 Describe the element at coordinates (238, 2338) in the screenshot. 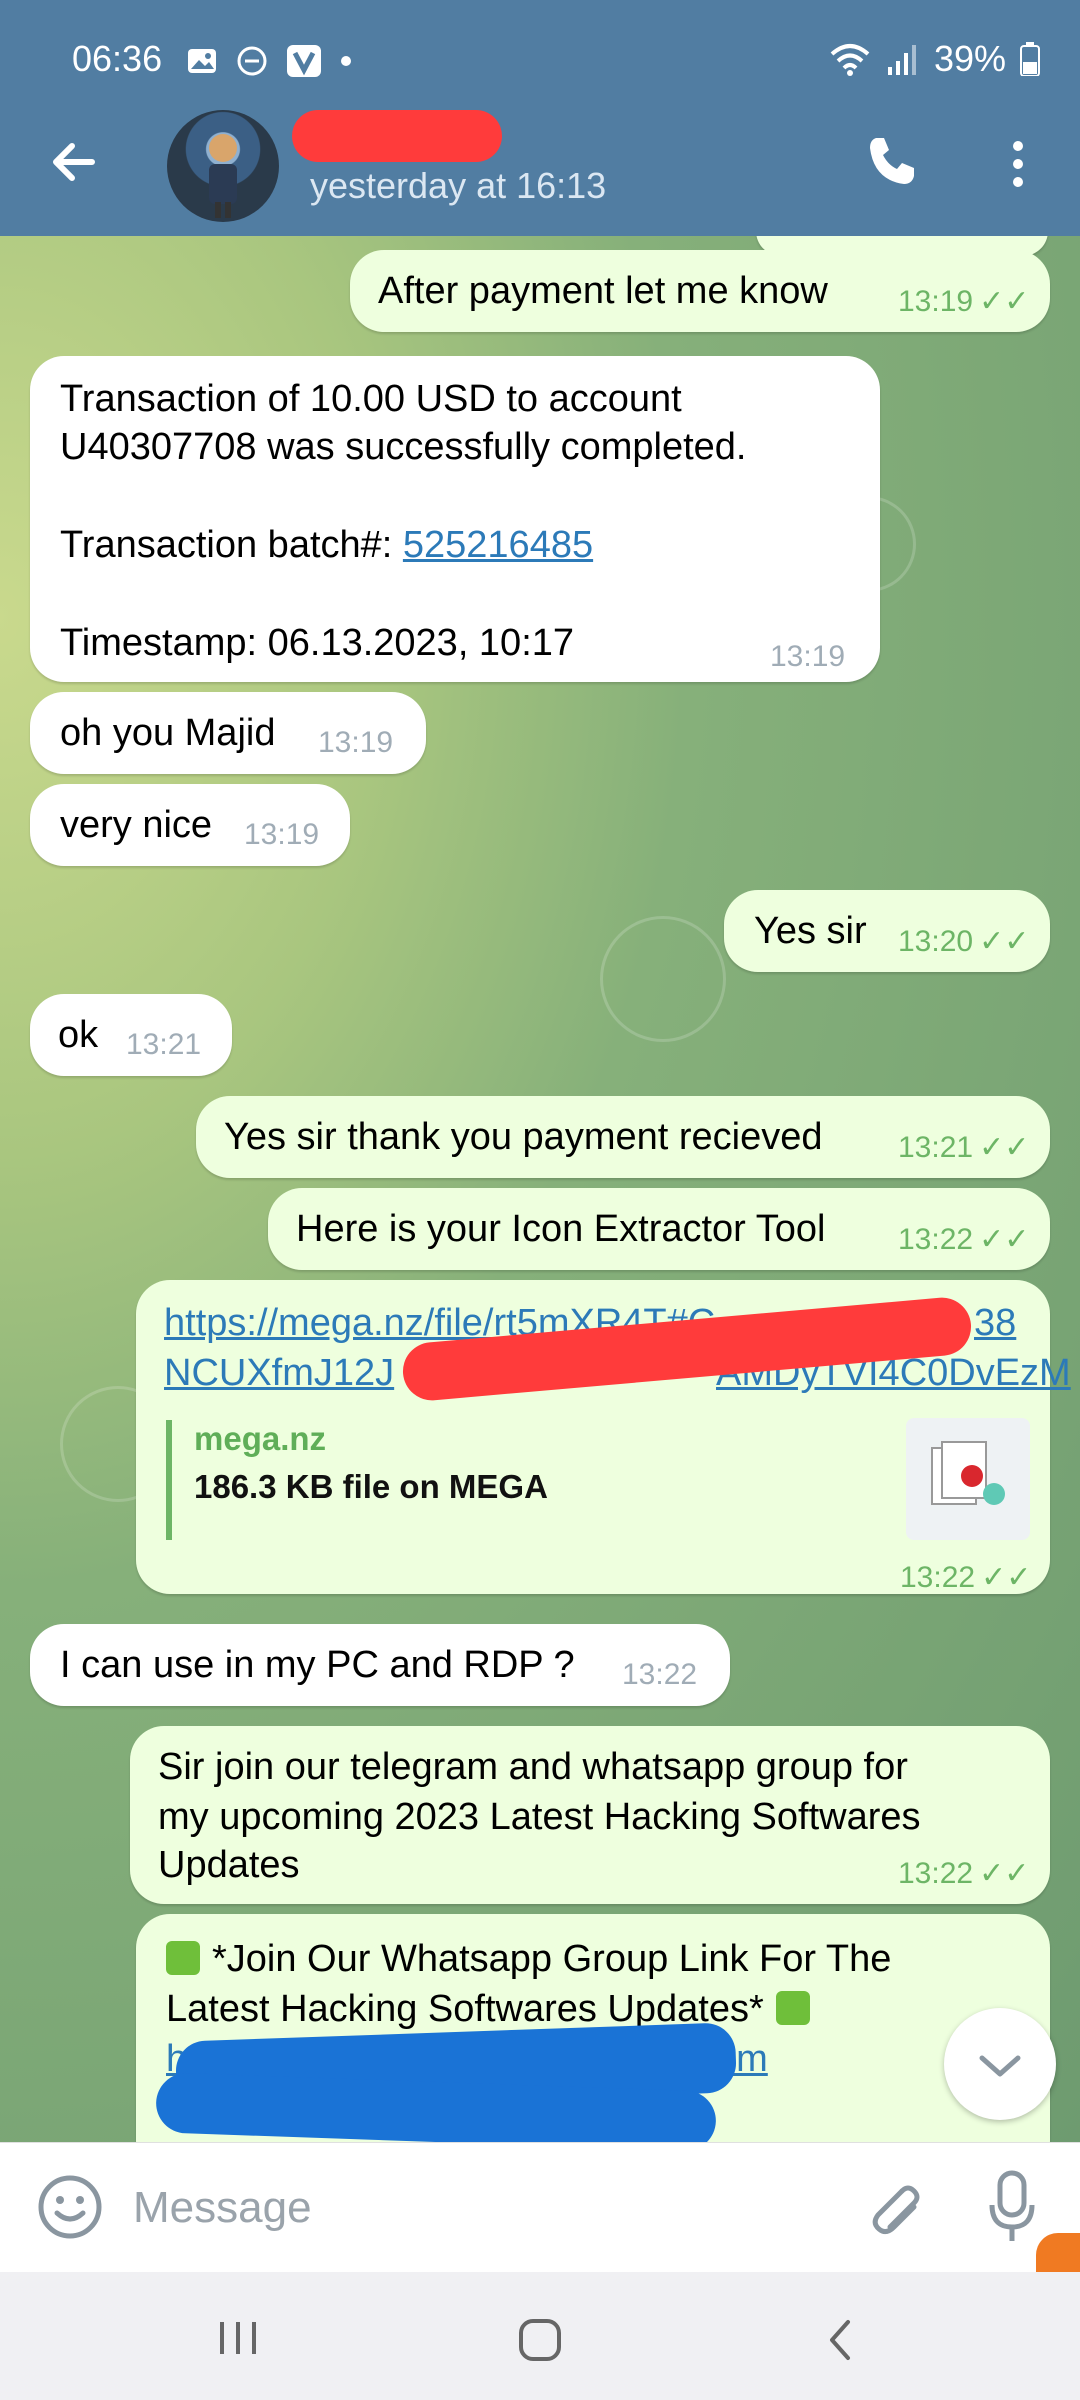

I see `recent-apps-icon` at that location.